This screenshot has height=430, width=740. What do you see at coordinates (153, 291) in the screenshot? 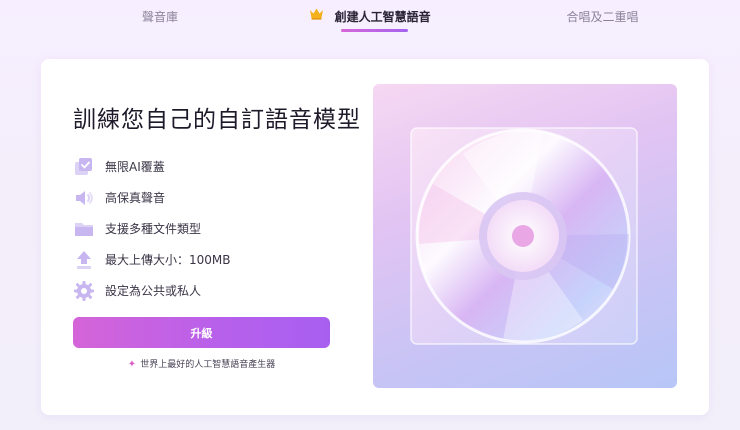
I see `feature-label: 設定為公共或私人` at bounding box center [153, 291].